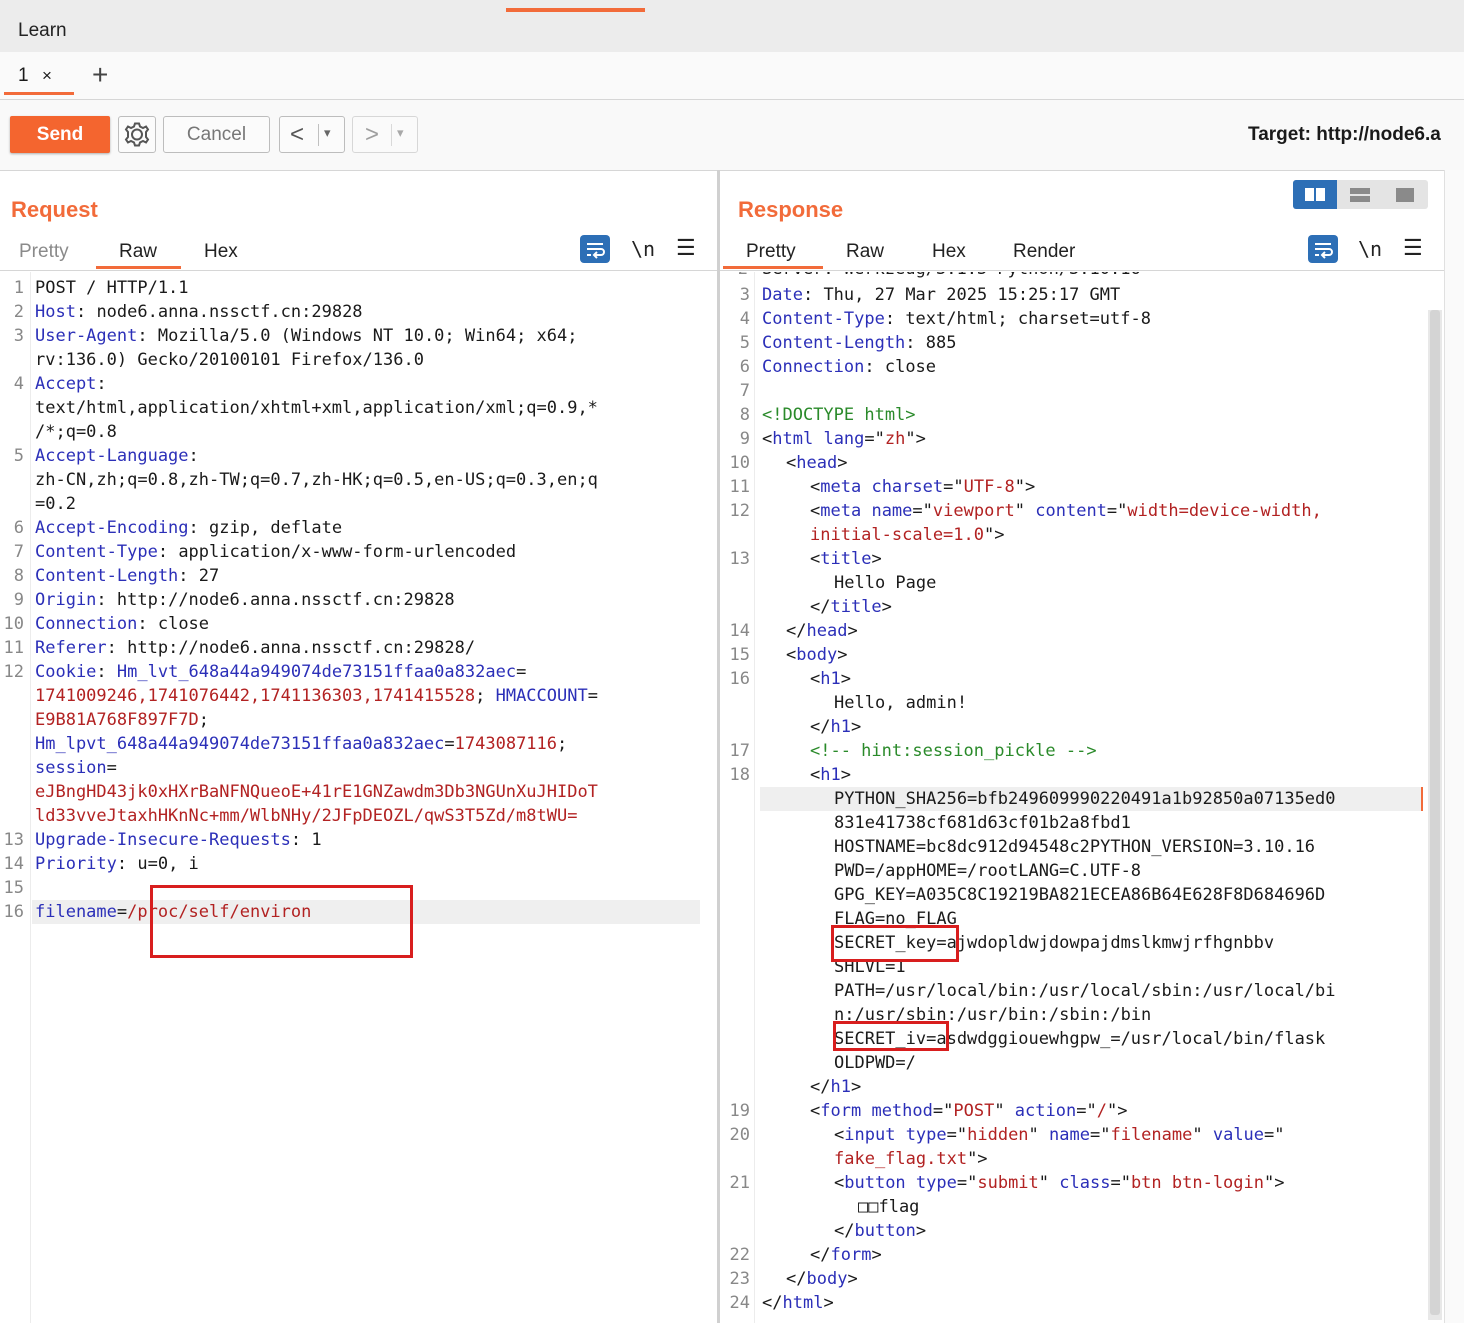  I want to click on env-line: OLDPWD=/, so click(875, 1063).